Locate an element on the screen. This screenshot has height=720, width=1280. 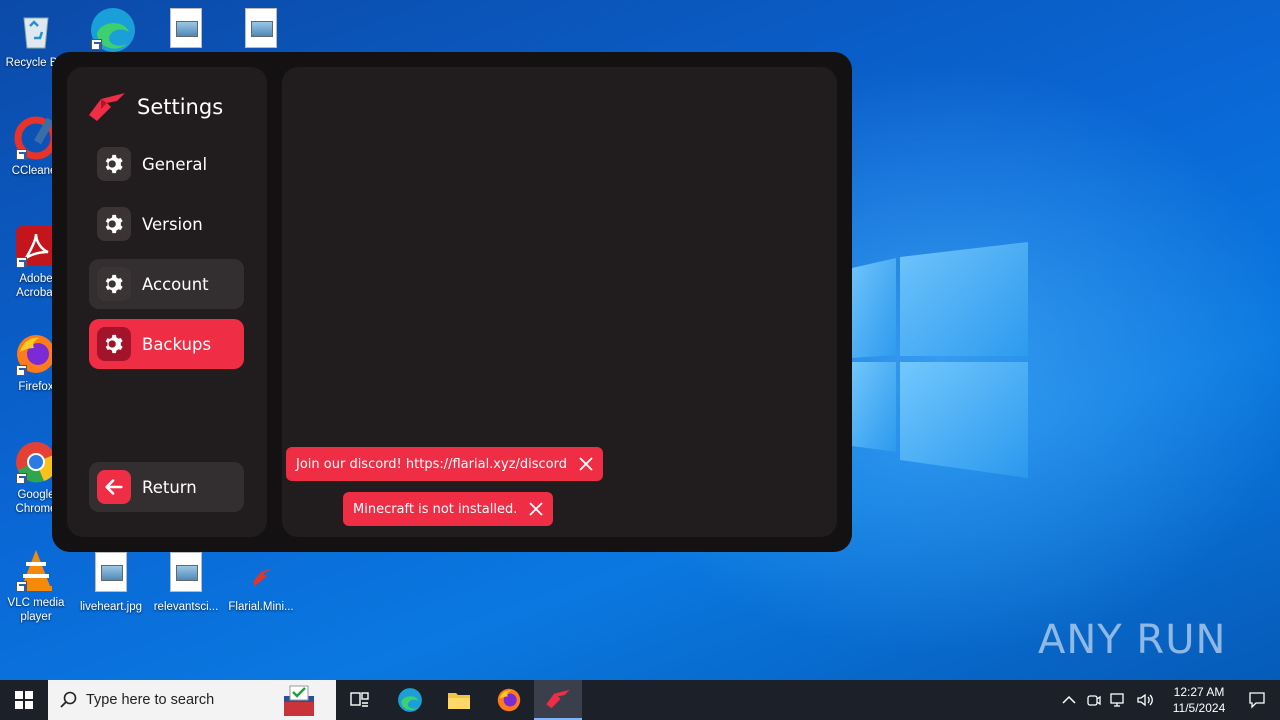
taskbar-flarial is located at coordinates (558, 700).